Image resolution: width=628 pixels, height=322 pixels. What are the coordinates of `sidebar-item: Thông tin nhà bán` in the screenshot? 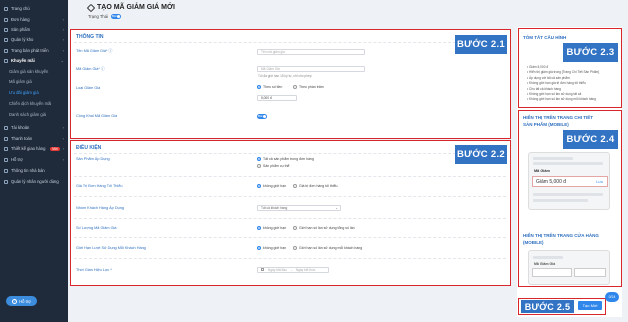 It's located at (34, 170).